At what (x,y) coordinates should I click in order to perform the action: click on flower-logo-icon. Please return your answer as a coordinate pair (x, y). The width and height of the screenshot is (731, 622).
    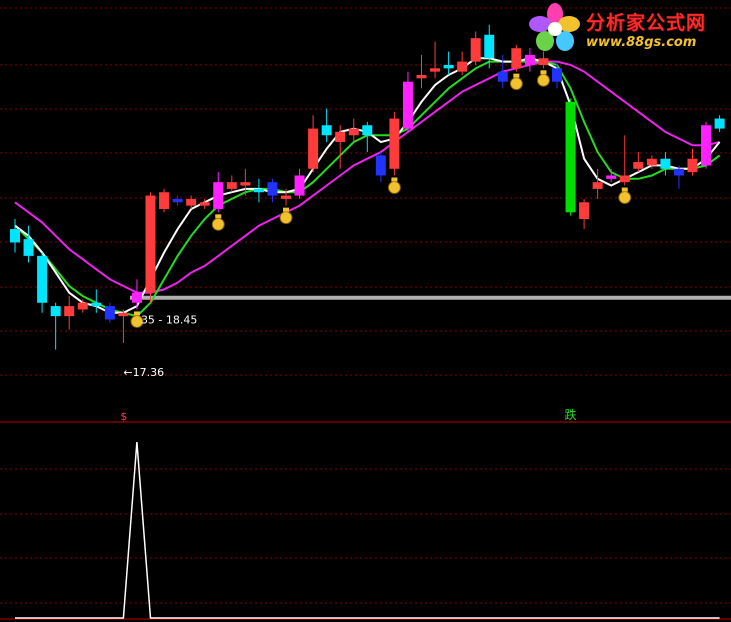
    Looking at the image, I should click on (554, 27).